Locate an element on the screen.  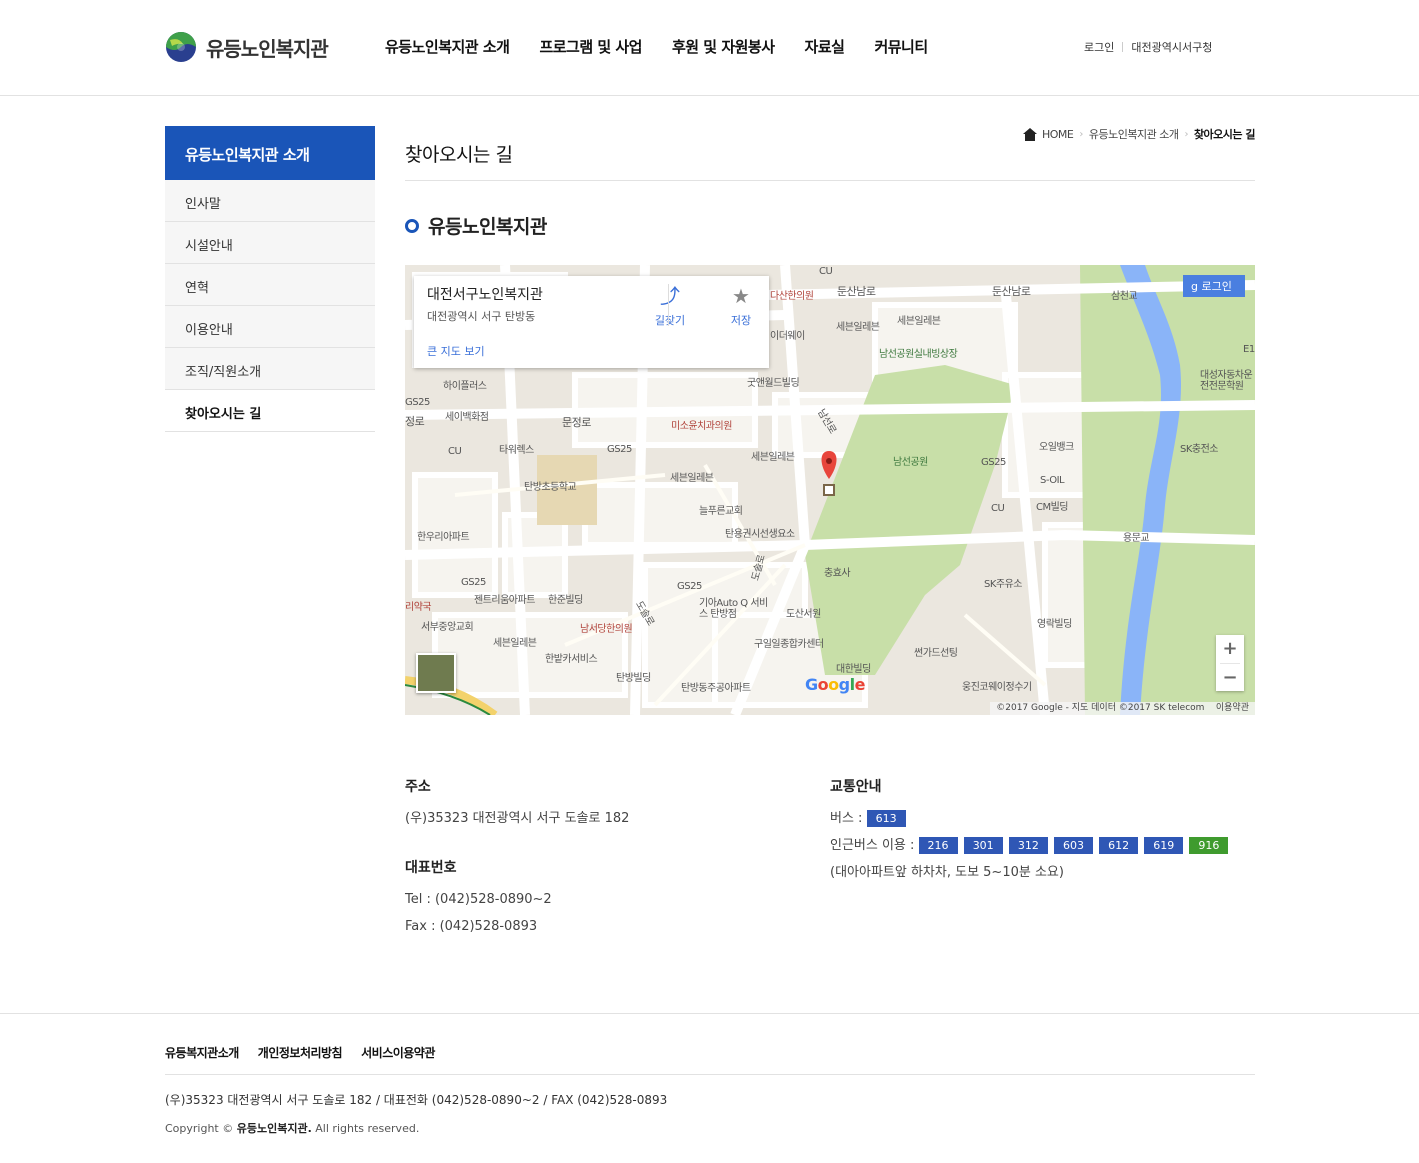
large-map-link: 큰 지도 보기 is located at coordinates (456, 351).